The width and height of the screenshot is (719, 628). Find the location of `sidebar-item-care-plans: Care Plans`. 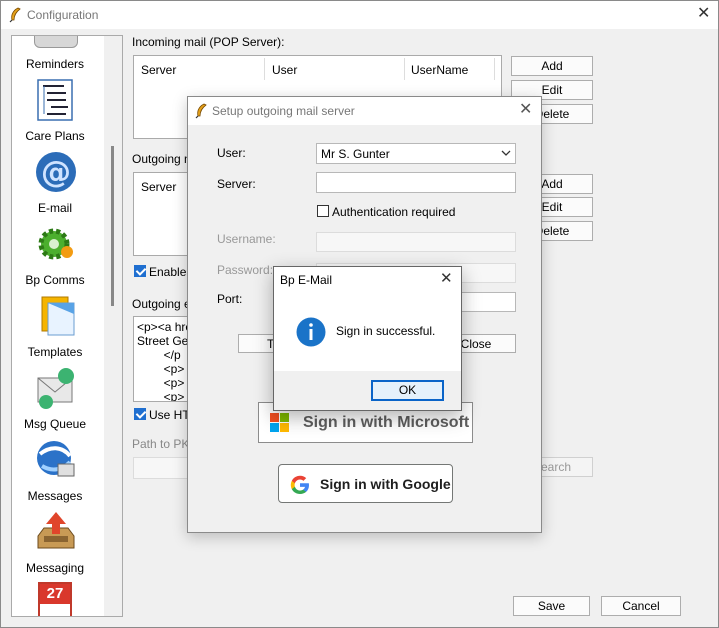

sidebar-item-care-plans: Care Plans is located at coordinates (57, 110).